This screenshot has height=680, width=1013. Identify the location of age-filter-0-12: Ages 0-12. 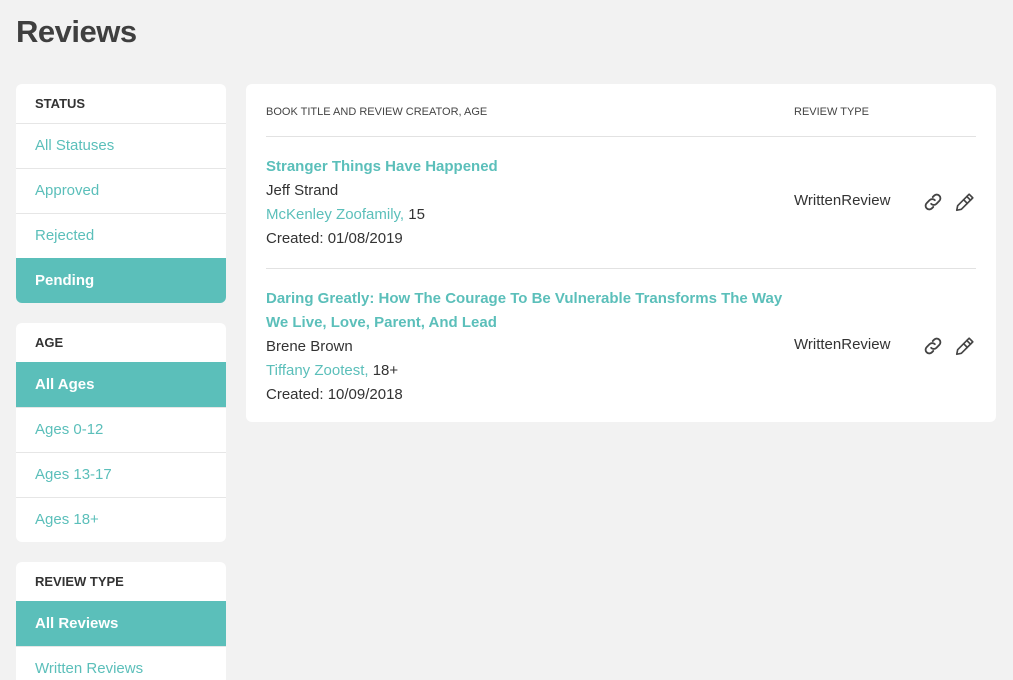
(121, 429).